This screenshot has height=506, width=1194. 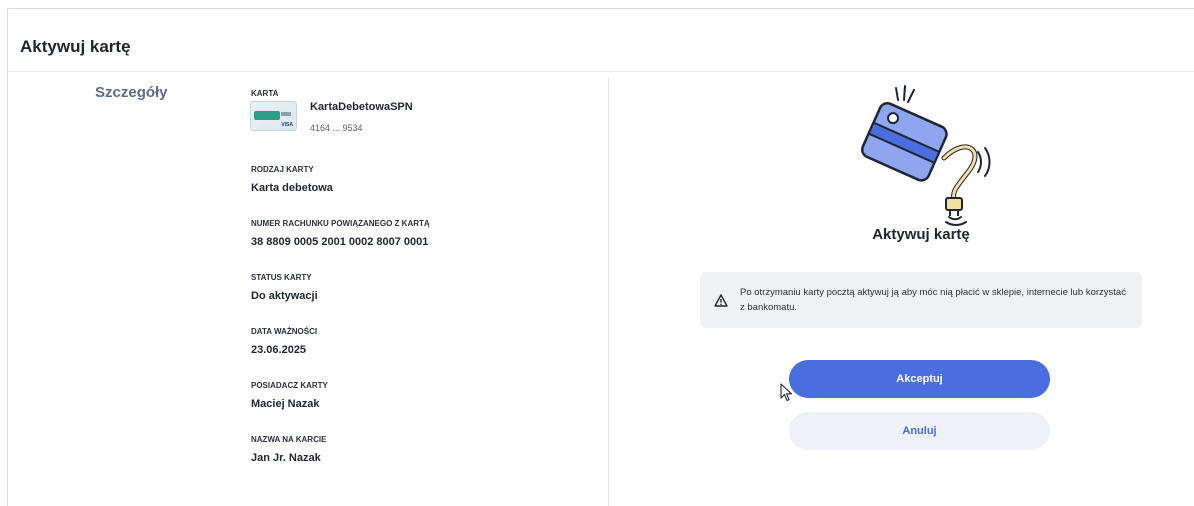 I want to click on card-number: 4164 ... 9534, so click(x=336, y=128).